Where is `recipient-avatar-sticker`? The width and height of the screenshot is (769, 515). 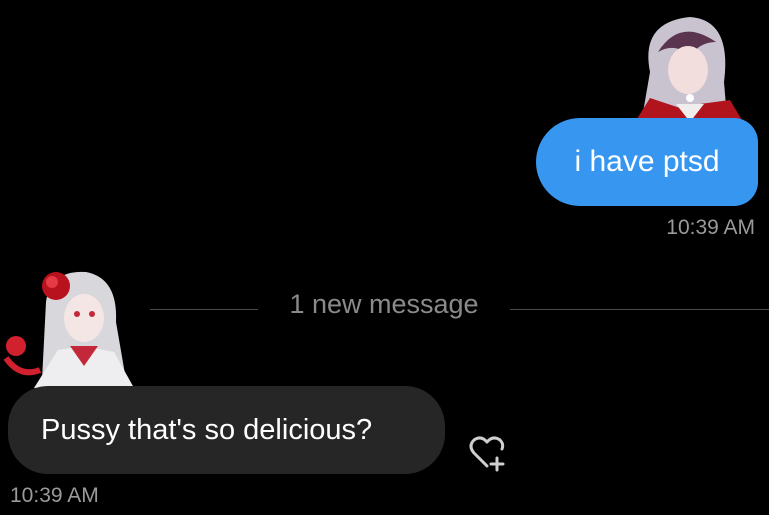 recipient-avatar-sticker is located at coordinates (75, 327).